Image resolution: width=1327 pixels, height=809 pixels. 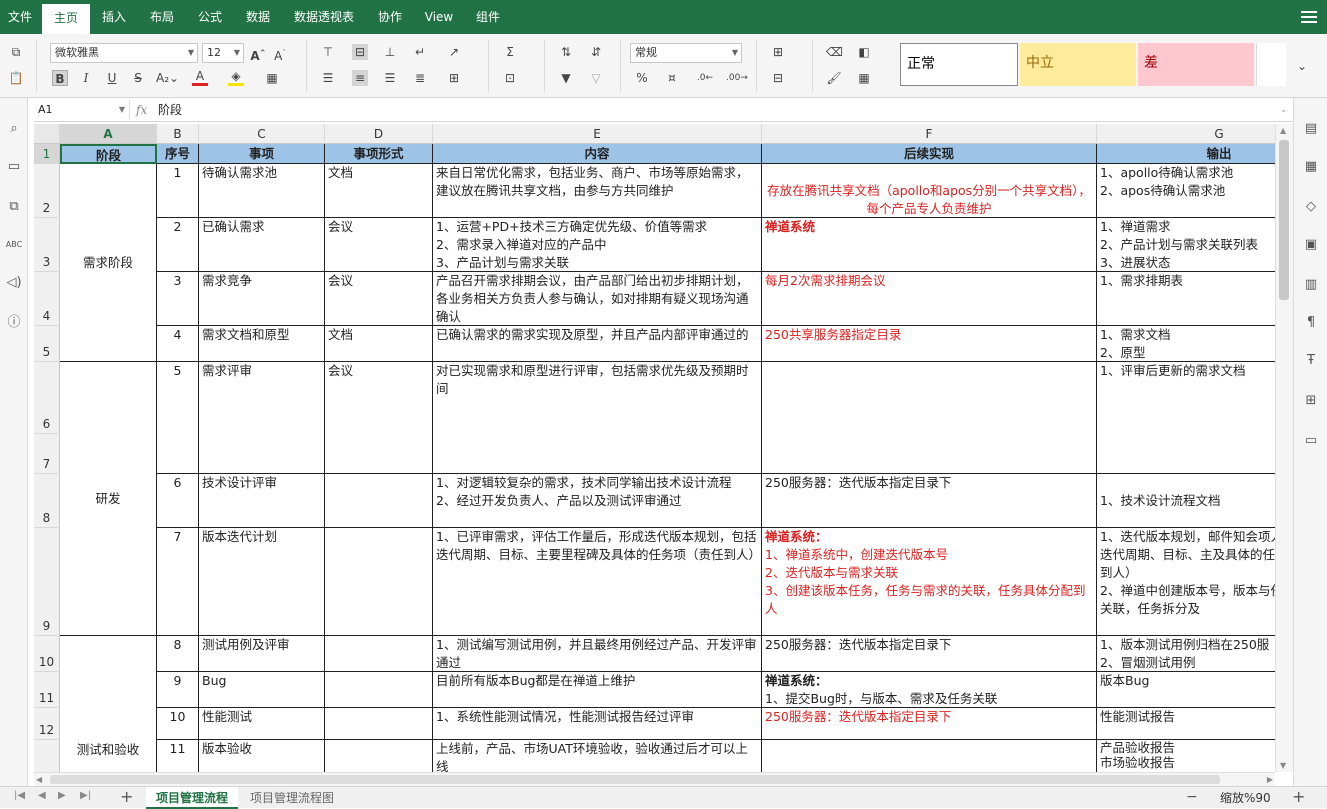 What do you see at coordinates (262, 299) in the screenshot?
I see `cell-item-name: 需求竞争` at bounding box center [262, 299].